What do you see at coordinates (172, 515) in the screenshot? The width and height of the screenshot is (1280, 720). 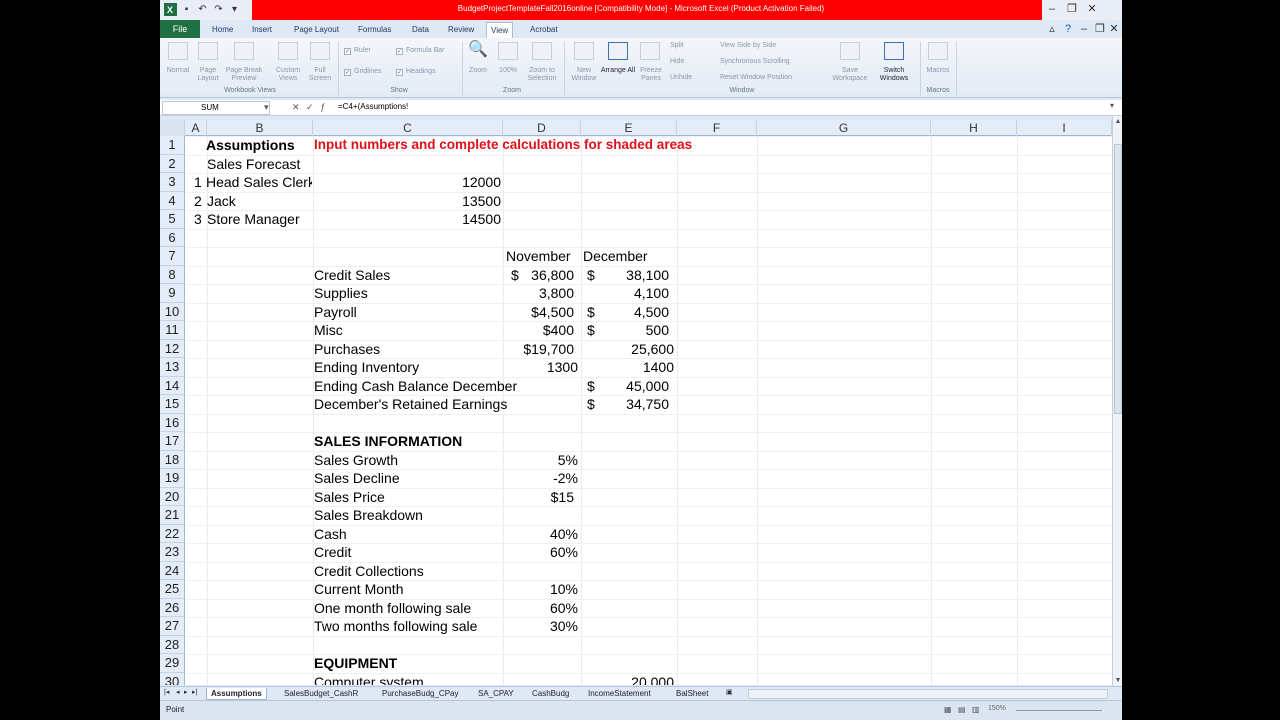 I see `row-header: 21` at bounding box center [172, 515].